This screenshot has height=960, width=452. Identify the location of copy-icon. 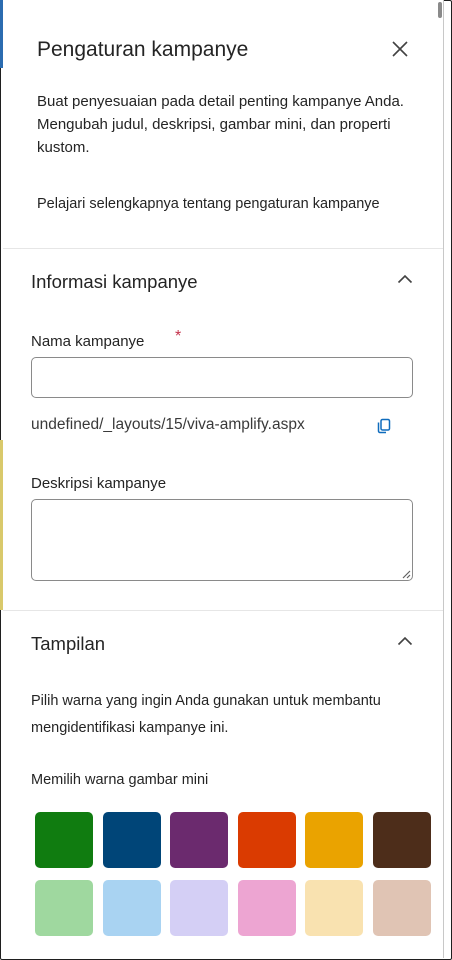
(384, 426).